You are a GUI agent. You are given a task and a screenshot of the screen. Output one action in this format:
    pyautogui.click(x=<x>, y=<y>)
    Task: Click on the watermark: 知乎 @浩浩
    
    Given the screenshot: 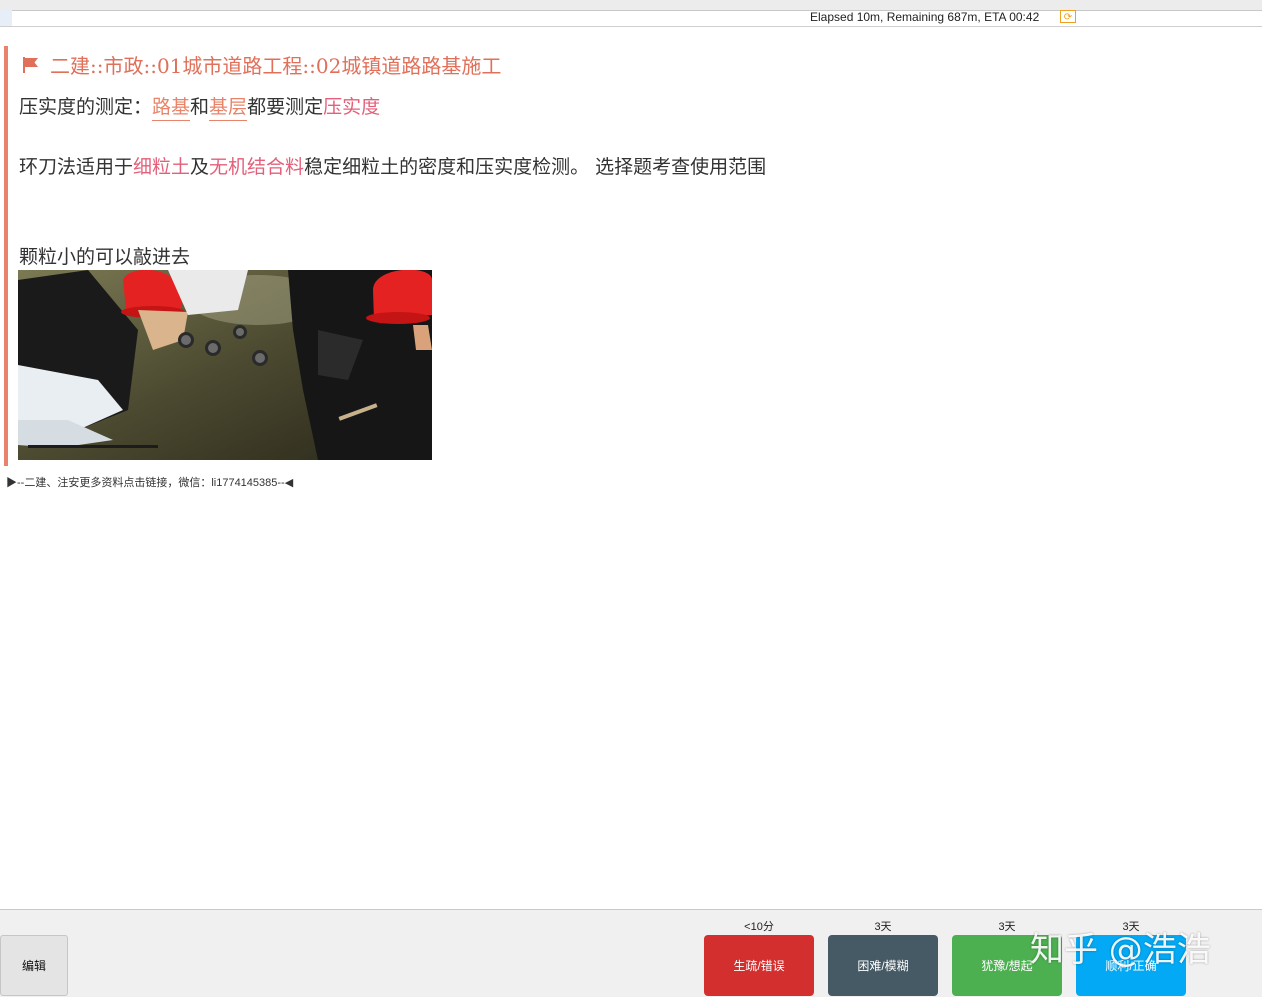 What is the action you would take?
    pyautogui.click(x=1120, y=950)
    